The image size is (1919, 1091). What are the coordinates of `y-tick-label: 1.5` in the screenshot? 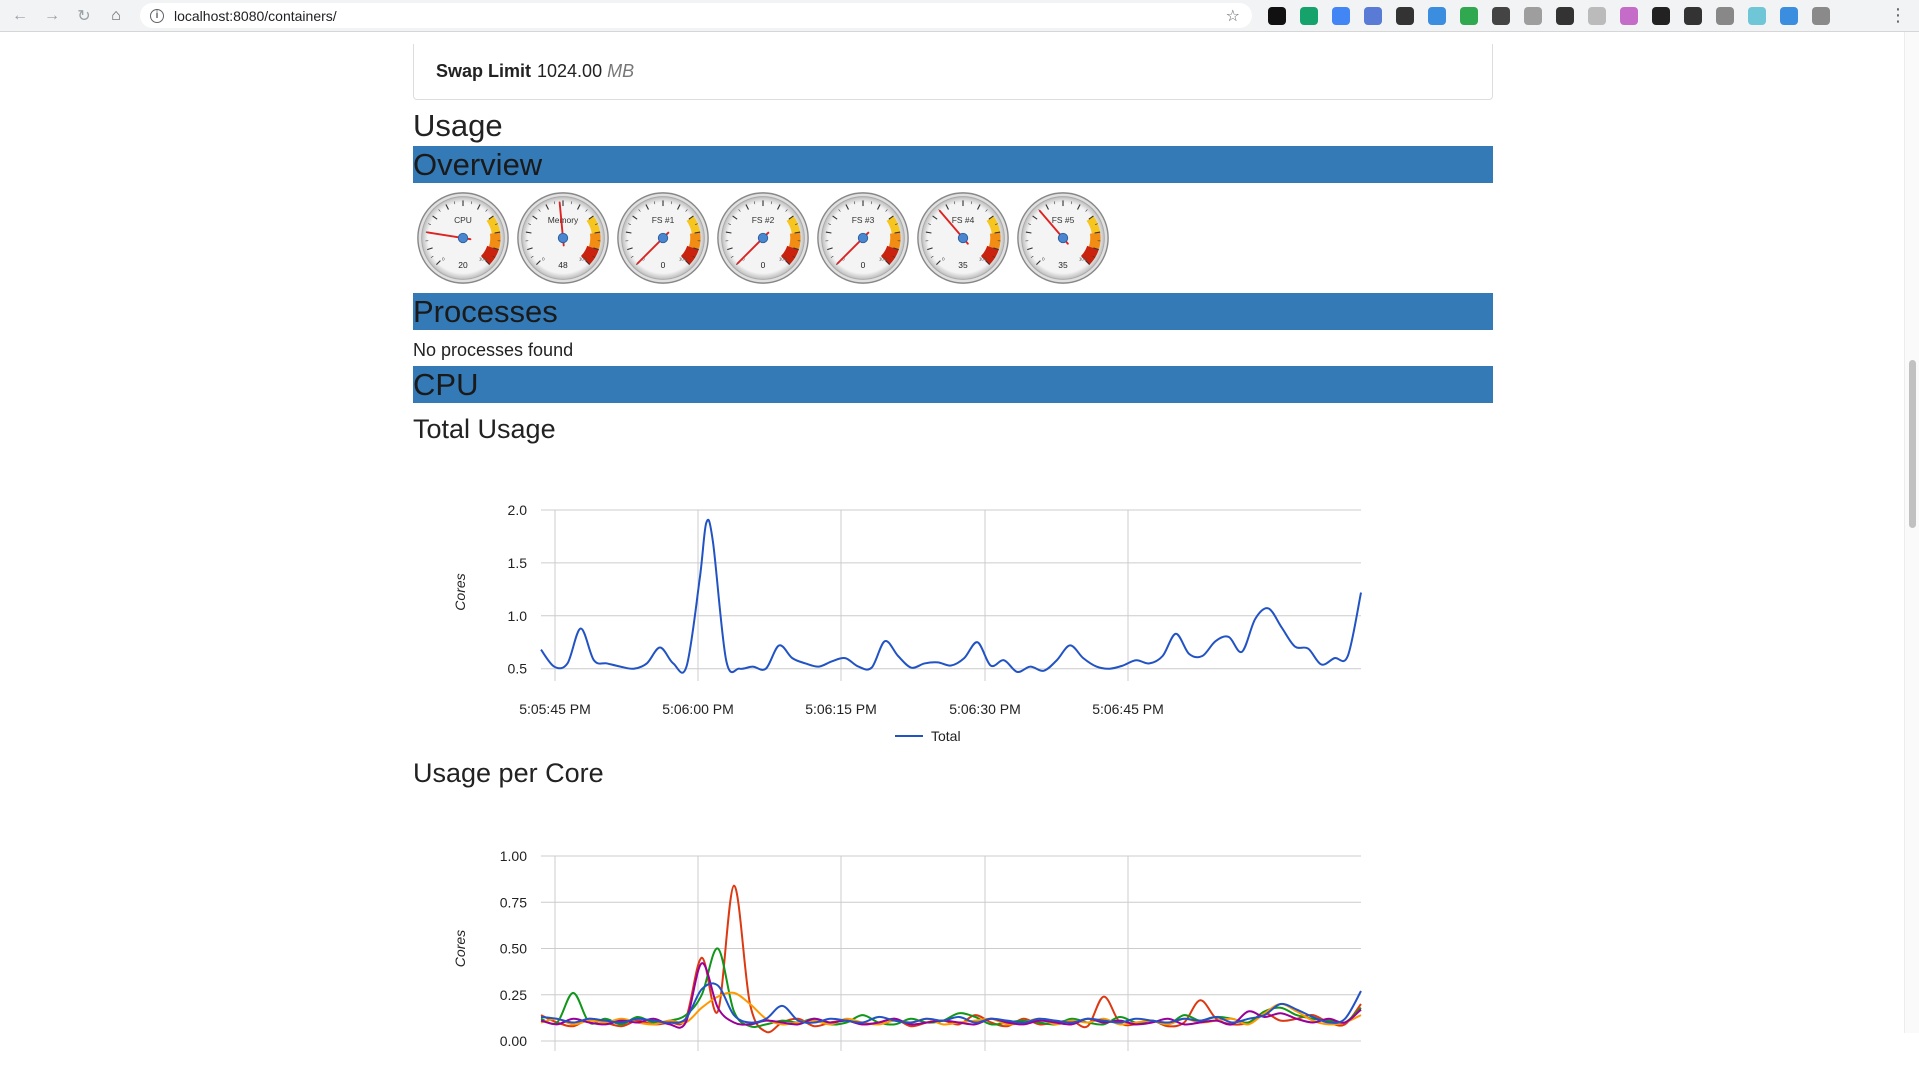 It's located at (518, 563).